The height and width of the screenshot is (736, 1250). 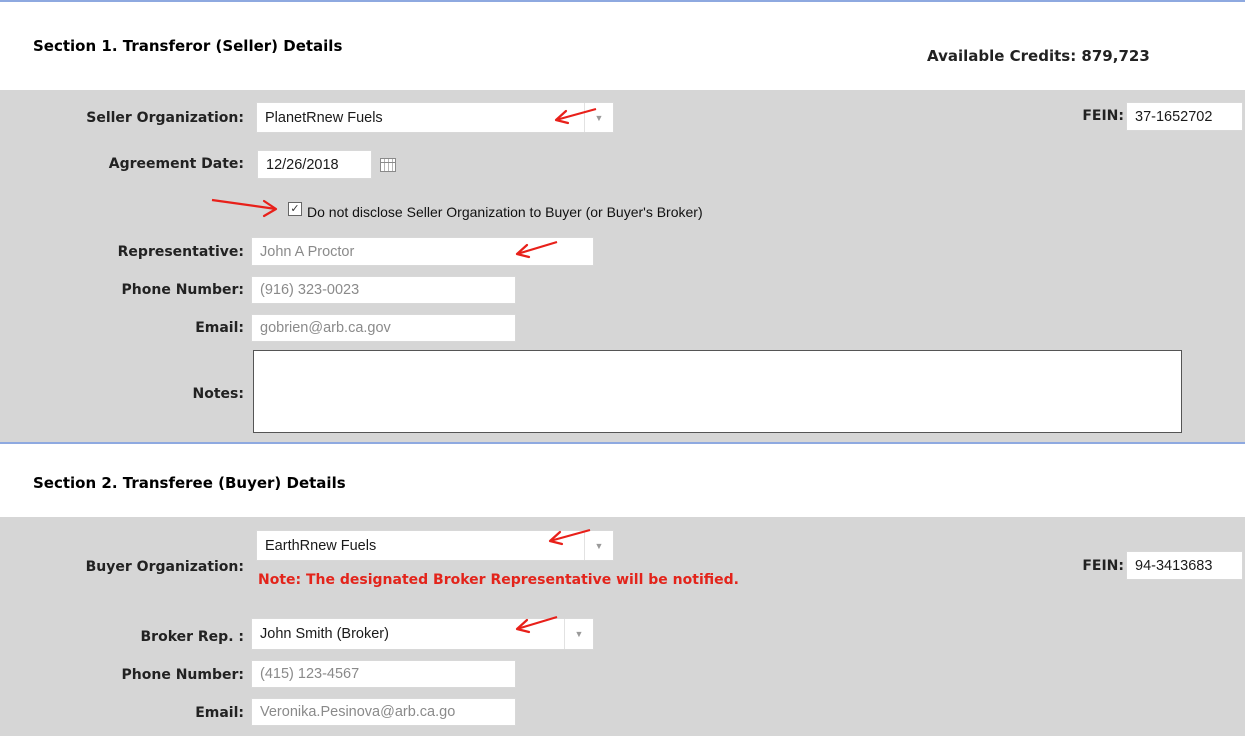 What do you see at coordinates (383, 328) in the screenshot?
I see `seller-email-field: gobrien@arb.ca.gov` at bounding box center [383, 328].